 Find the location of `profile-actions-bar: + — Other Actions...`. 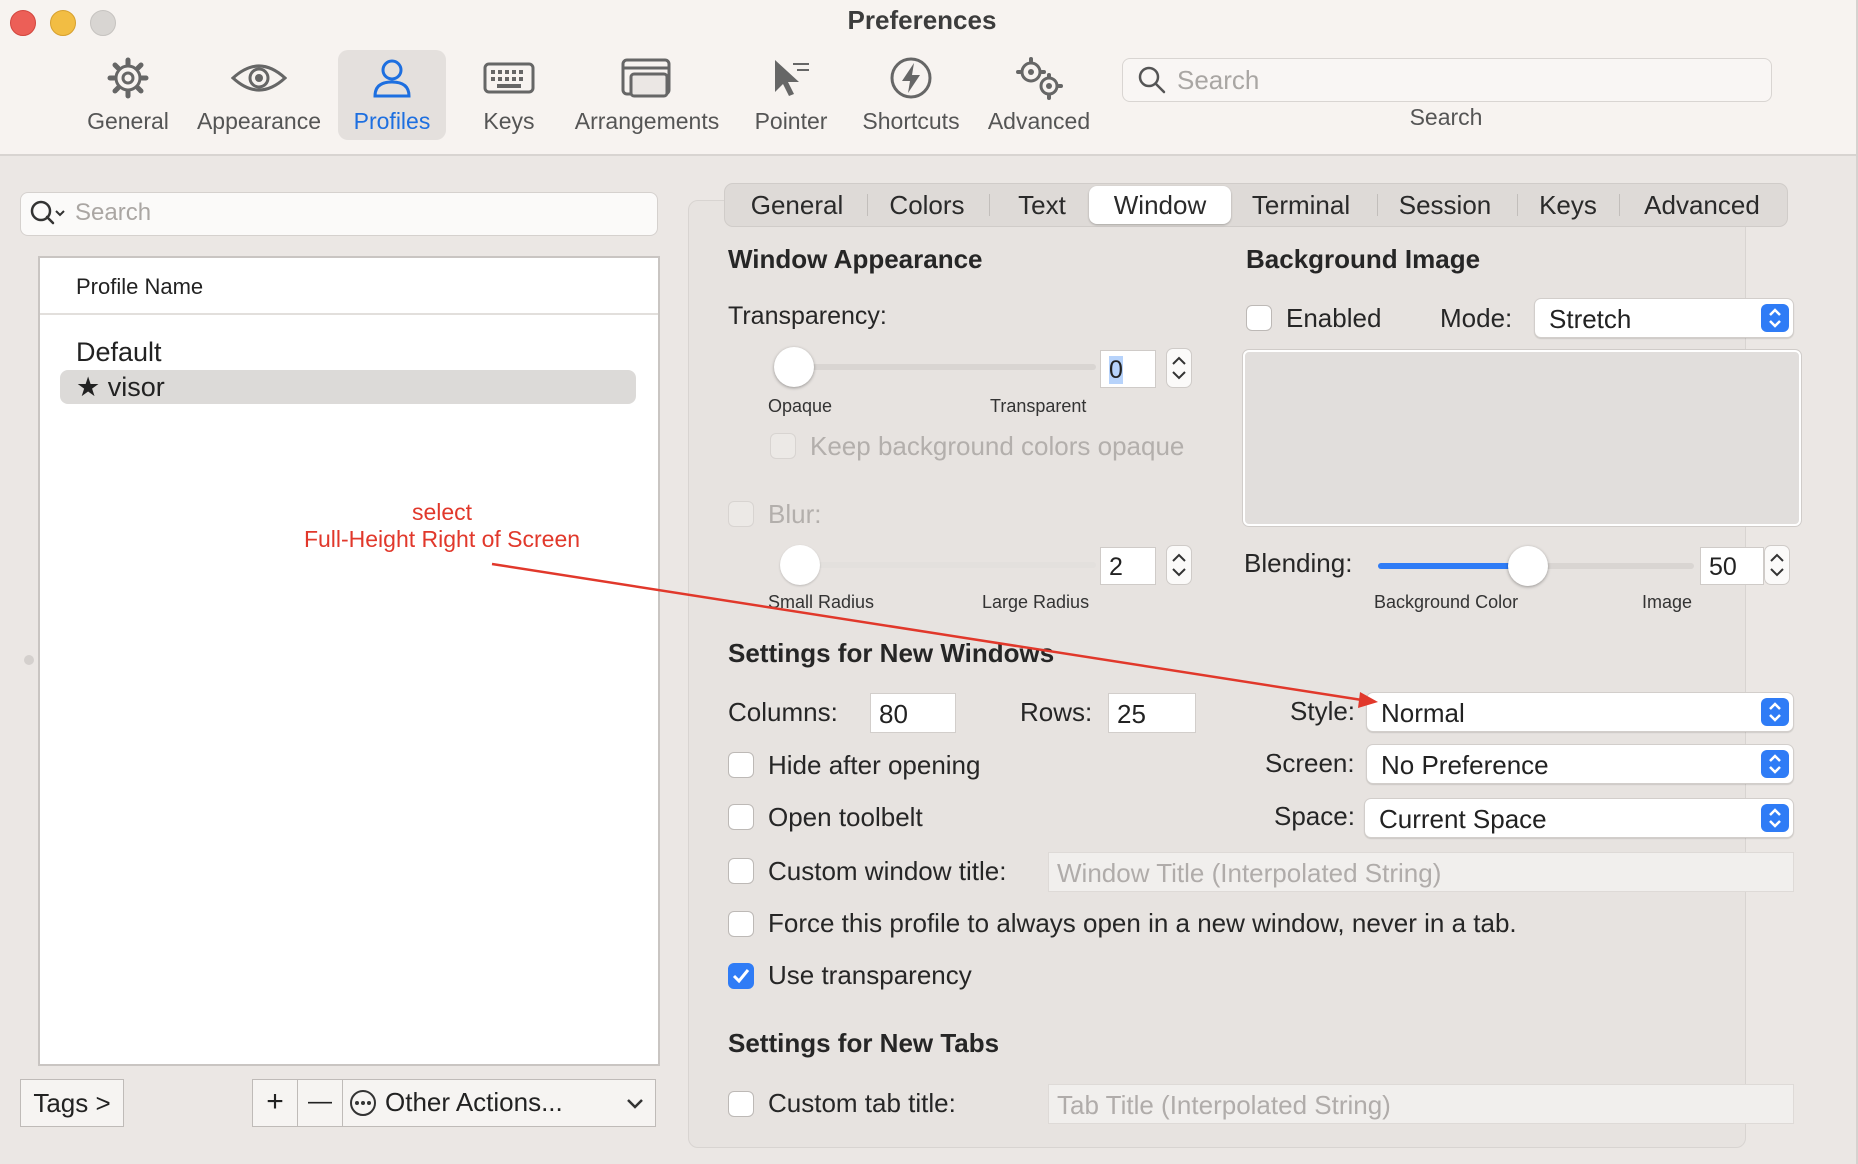

profile-actions-bar: + — Other Actions... is located at coordinates (454, 1103).